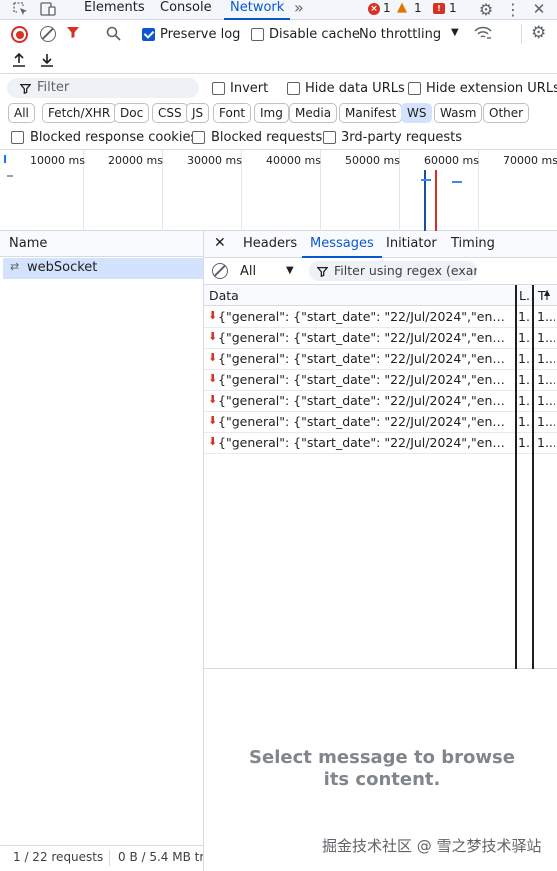 The height and width of the screenshot is (871, 557). Describe the element at coordinates (483, 34) in the screenshot. I see `network-conditions-wifi-icon` at that location.